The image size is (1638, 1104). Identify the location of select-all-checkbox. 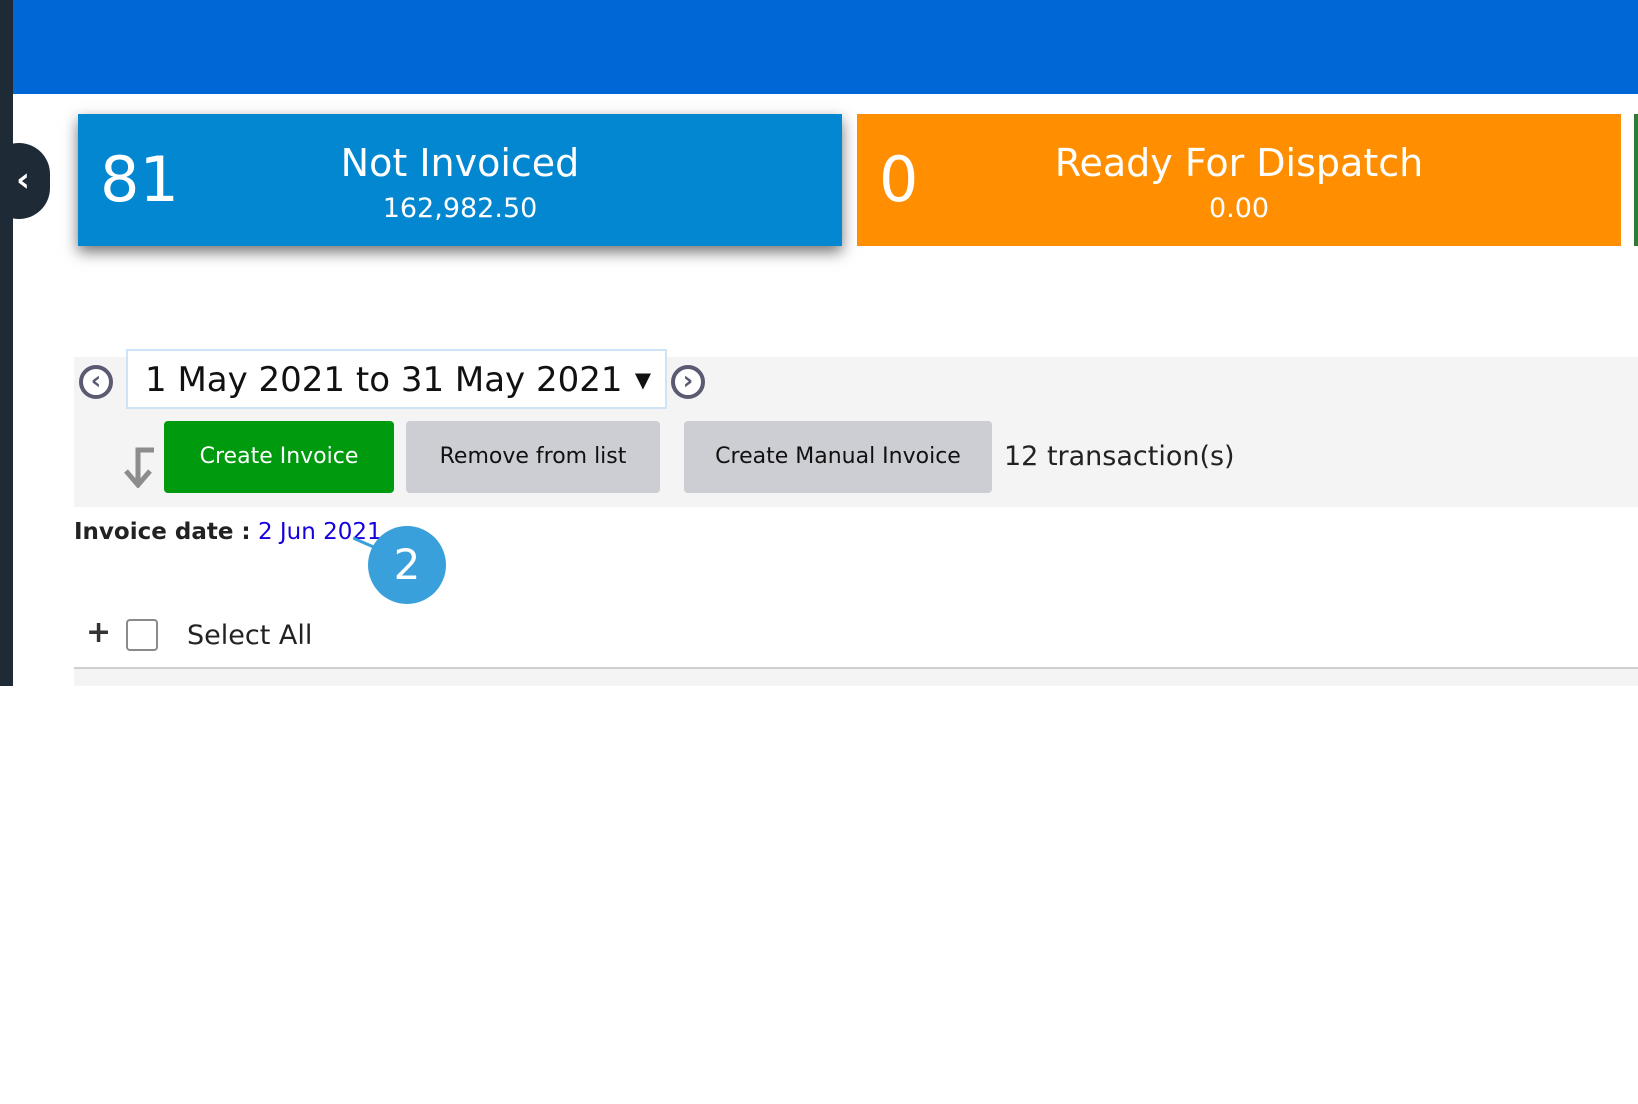
(142, 635).